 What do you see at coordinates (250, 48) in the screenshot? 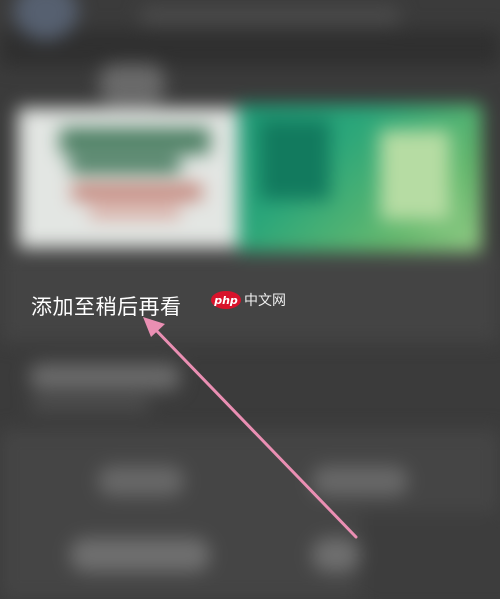
I see `top-bar` at bounding box center [250, 48].